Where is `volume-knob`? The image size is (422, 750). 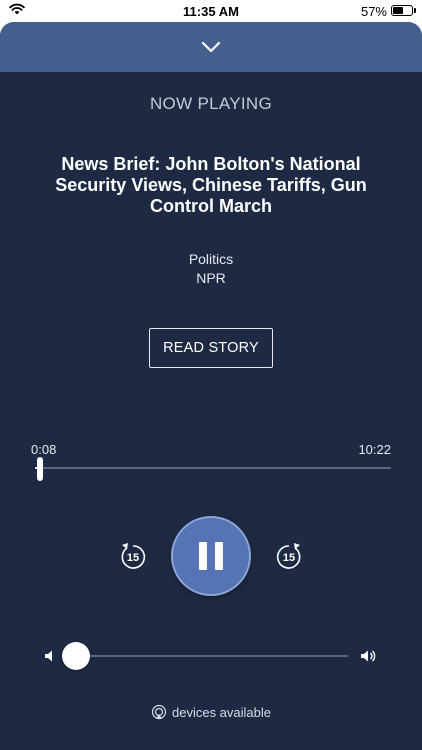 volume-knob is located at coordinates (76, 656).